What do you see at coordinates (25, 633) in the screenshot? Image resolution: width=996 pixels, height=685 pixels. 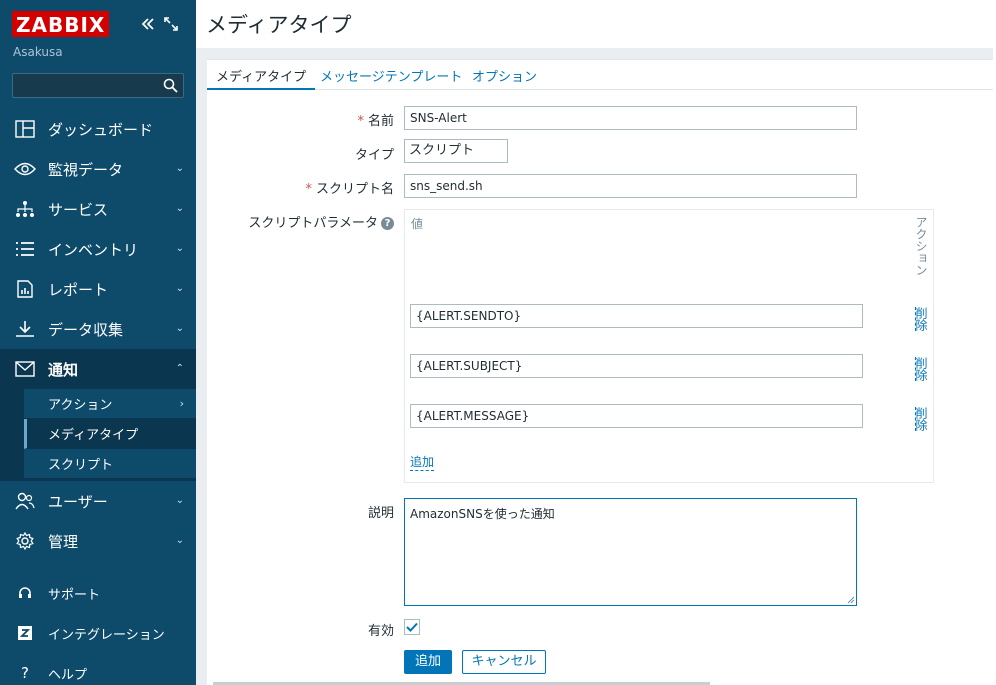 I see `zabbix-z-icon` at bounding box center [25, 633].